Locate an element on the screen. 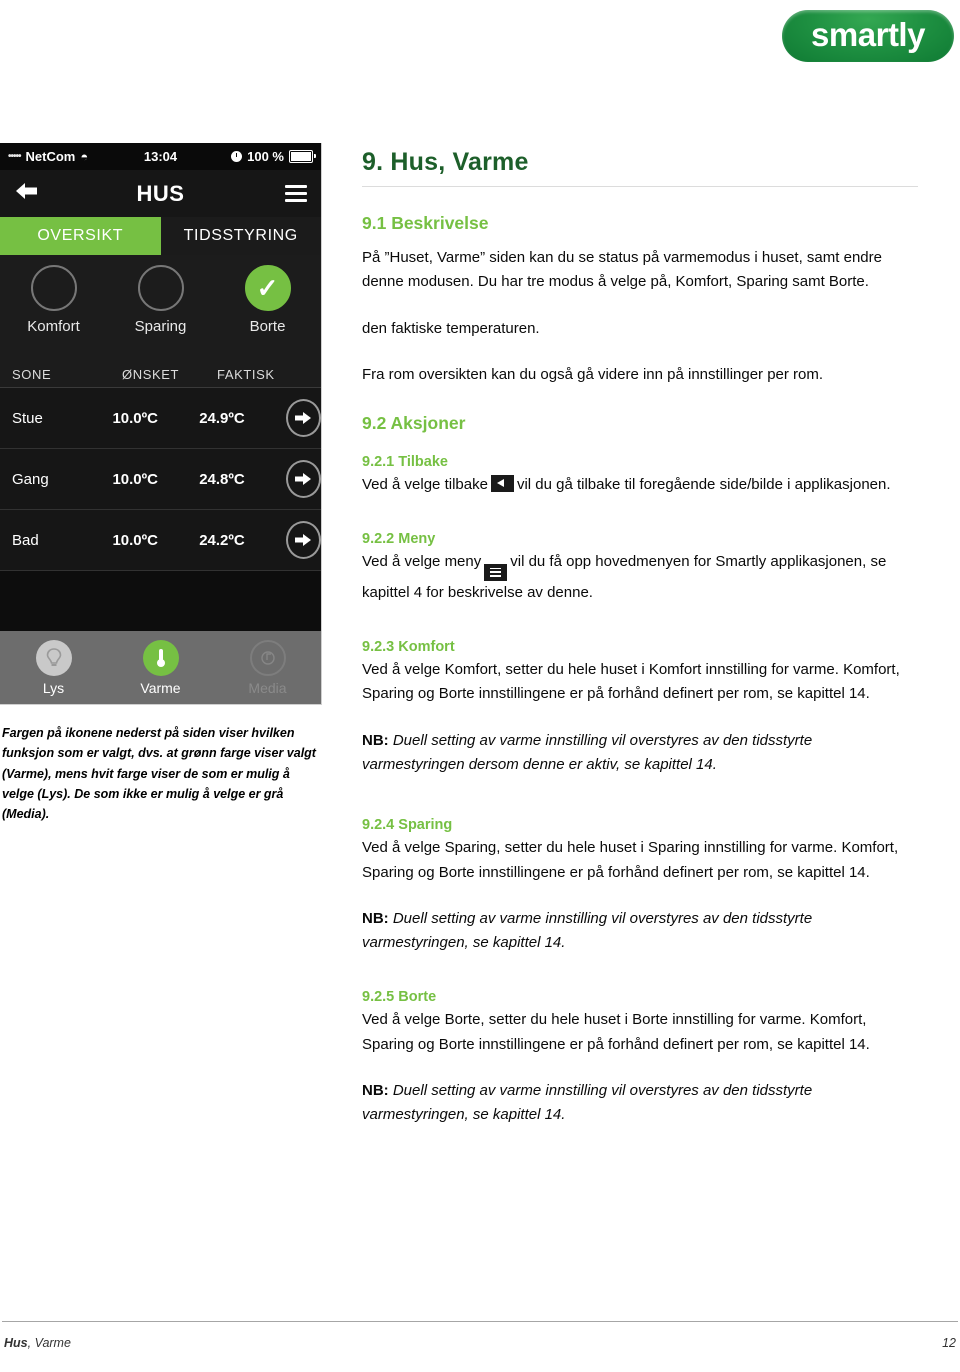  row-zone-name: Stue is located at coordinates (27, 418).